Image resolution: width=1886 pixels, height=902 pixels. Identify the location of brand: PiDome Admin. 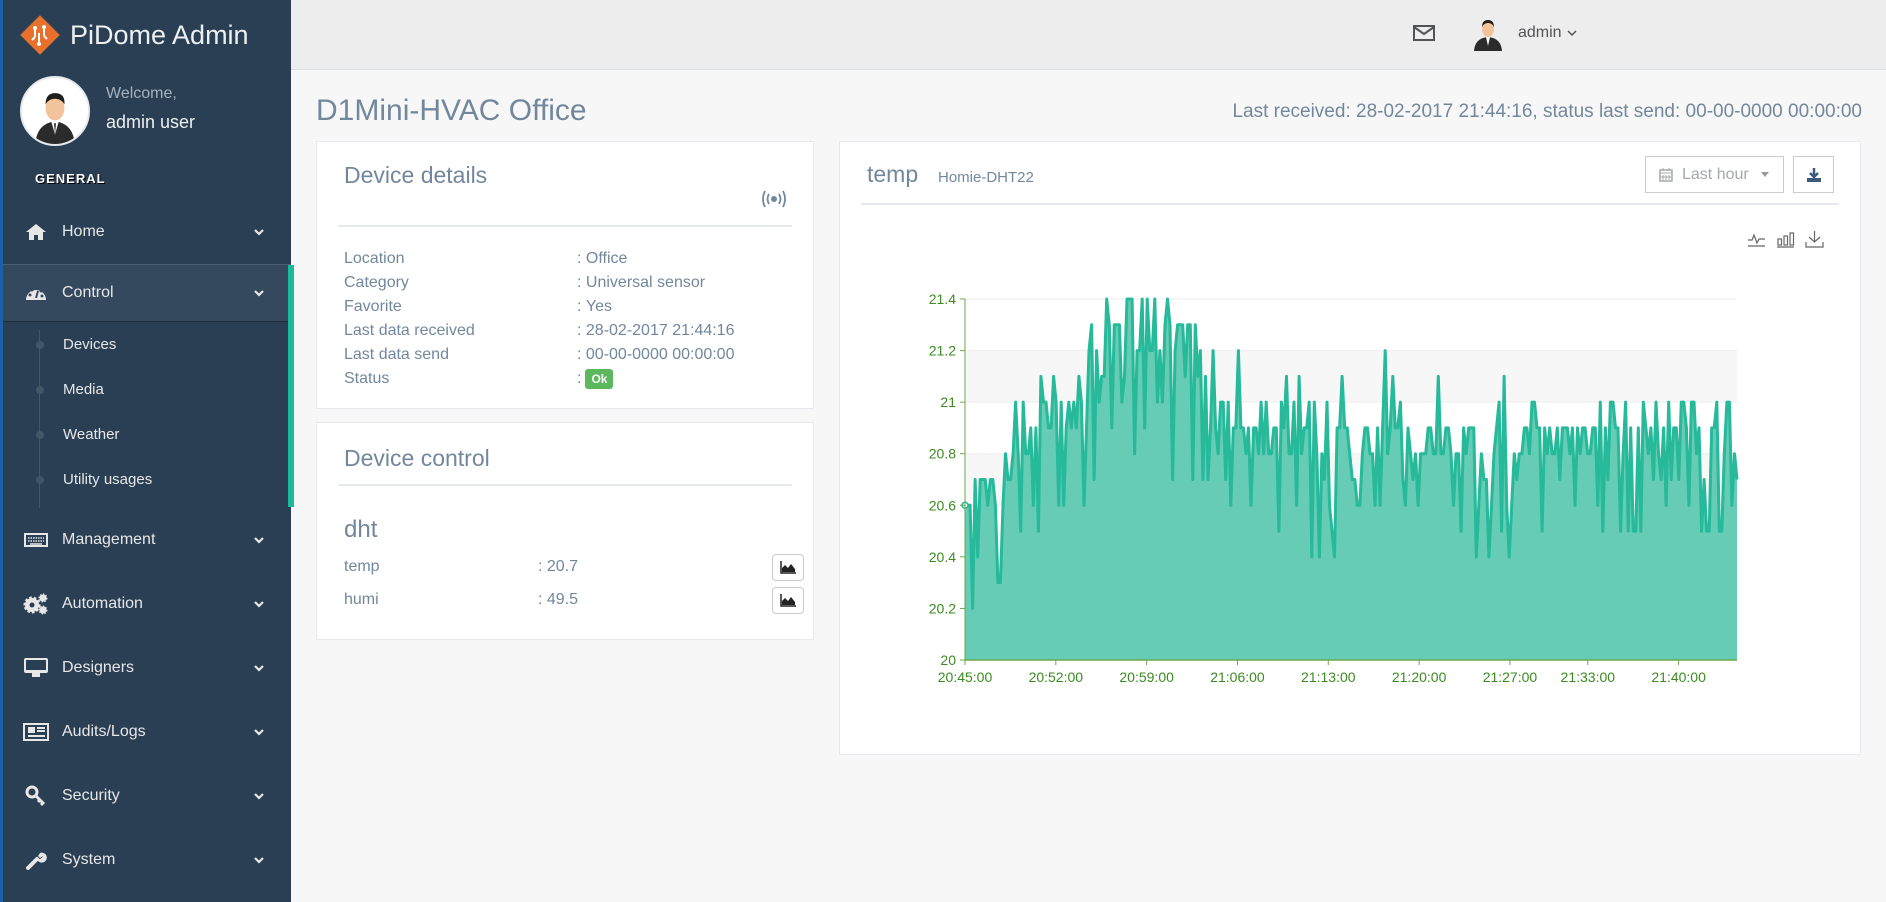
(134, 35).